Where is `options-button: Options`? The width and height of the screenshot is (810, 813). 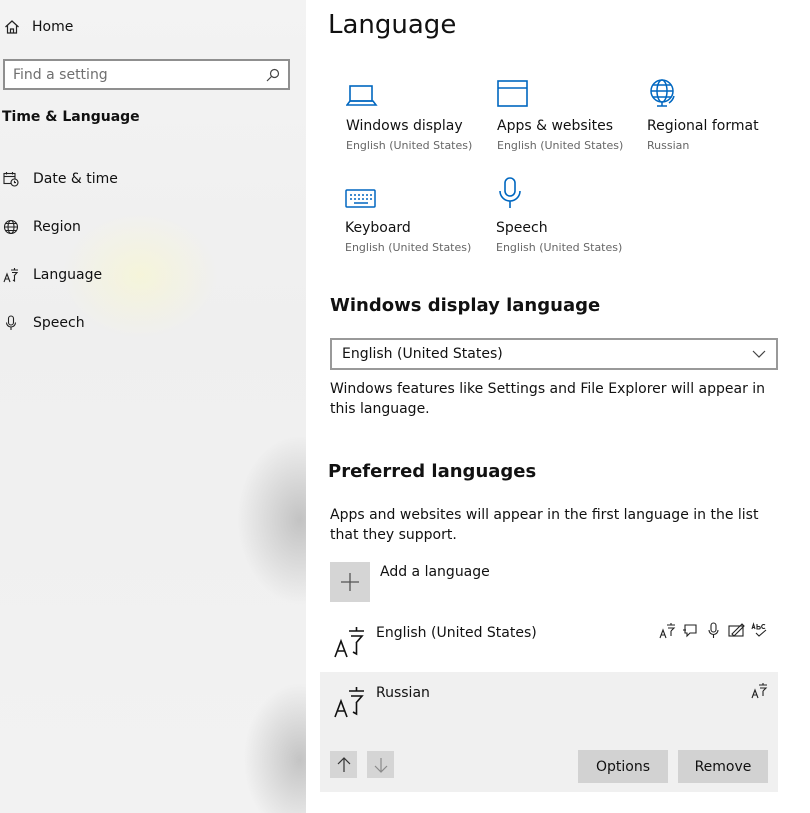
options-button: Options is located at coordinates (623, 766).